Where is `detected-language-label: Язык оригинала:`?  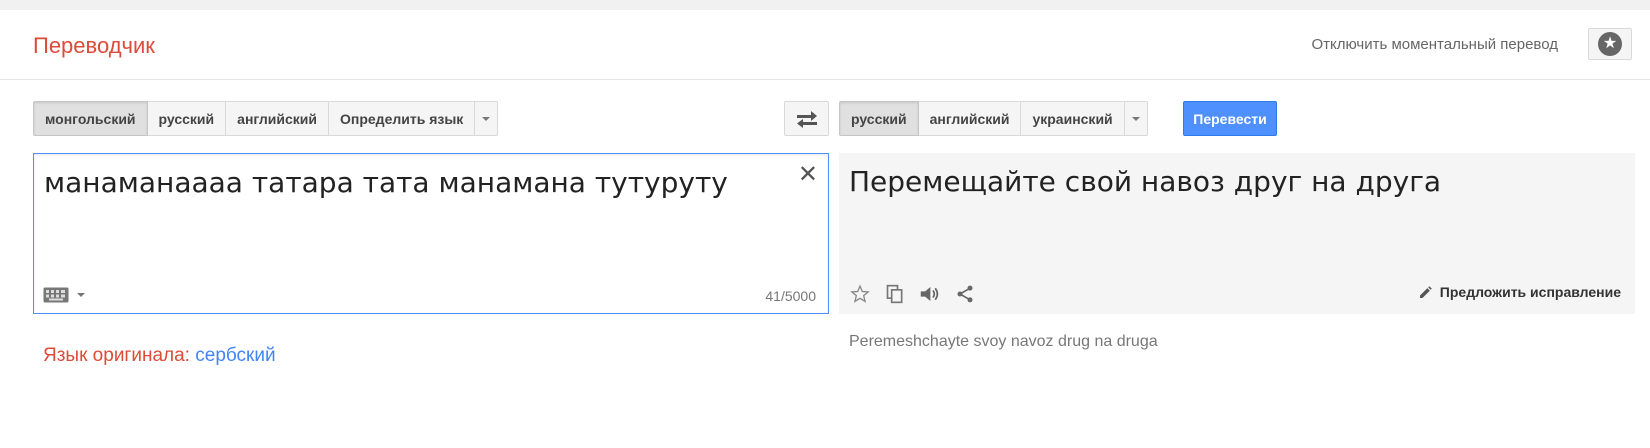
detected-language-label: Язык оригинала: is located at coordinates (116, 355).